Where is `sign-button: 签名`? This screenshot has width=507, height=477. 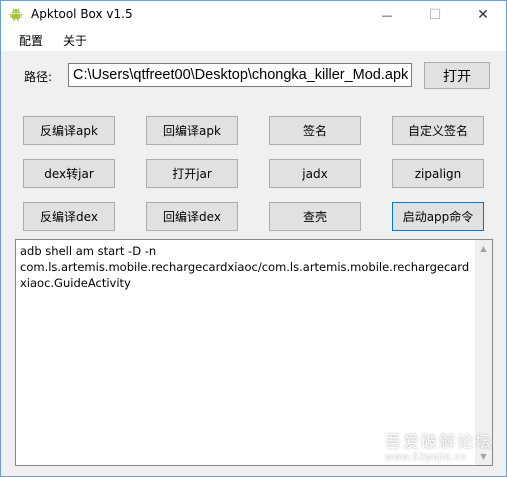 sign-button: 签名 is located at coordinates (315, 130).